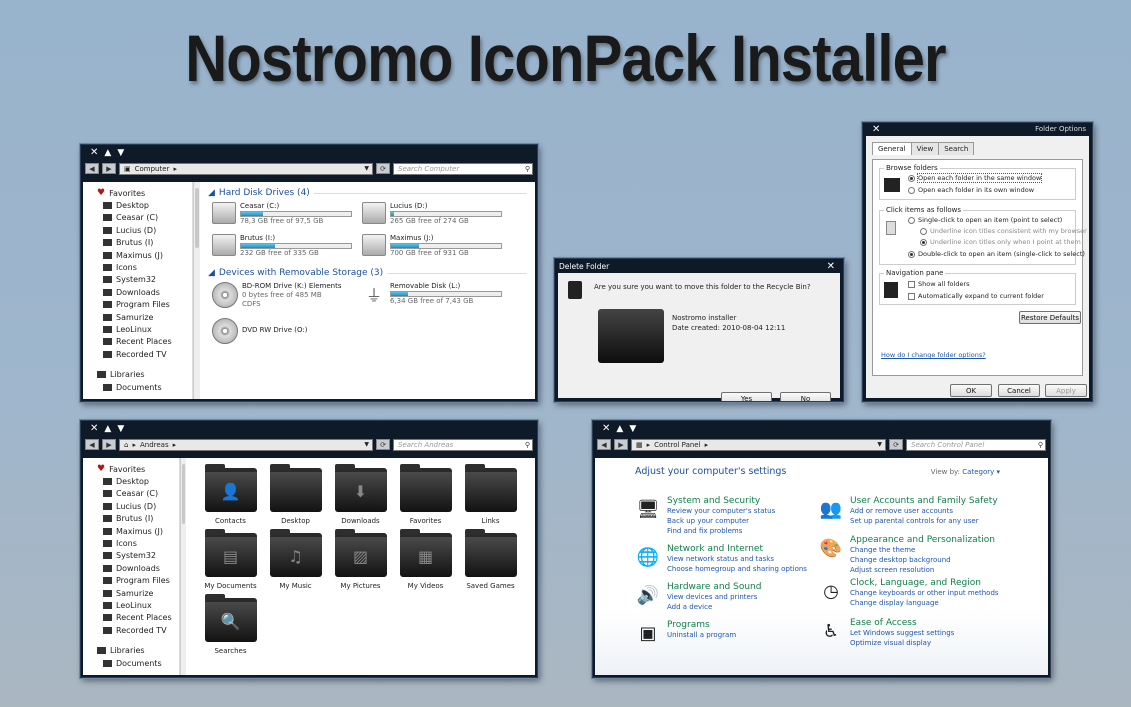  What do you see at coordinates (463, 168) in the screenshot?
I see `search-input: Search Computer ⚲` at bounding box center [463, 168].